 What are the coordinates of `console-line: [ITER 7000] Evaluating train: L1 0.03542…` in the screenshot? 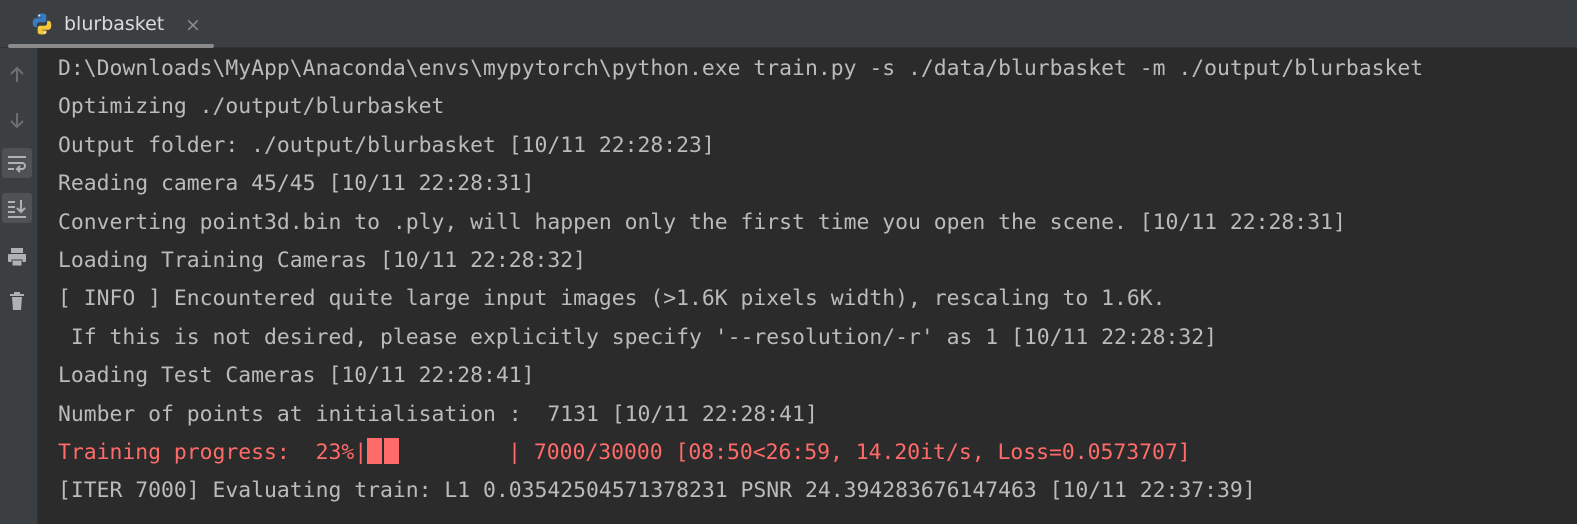 It's located at (657, 491).